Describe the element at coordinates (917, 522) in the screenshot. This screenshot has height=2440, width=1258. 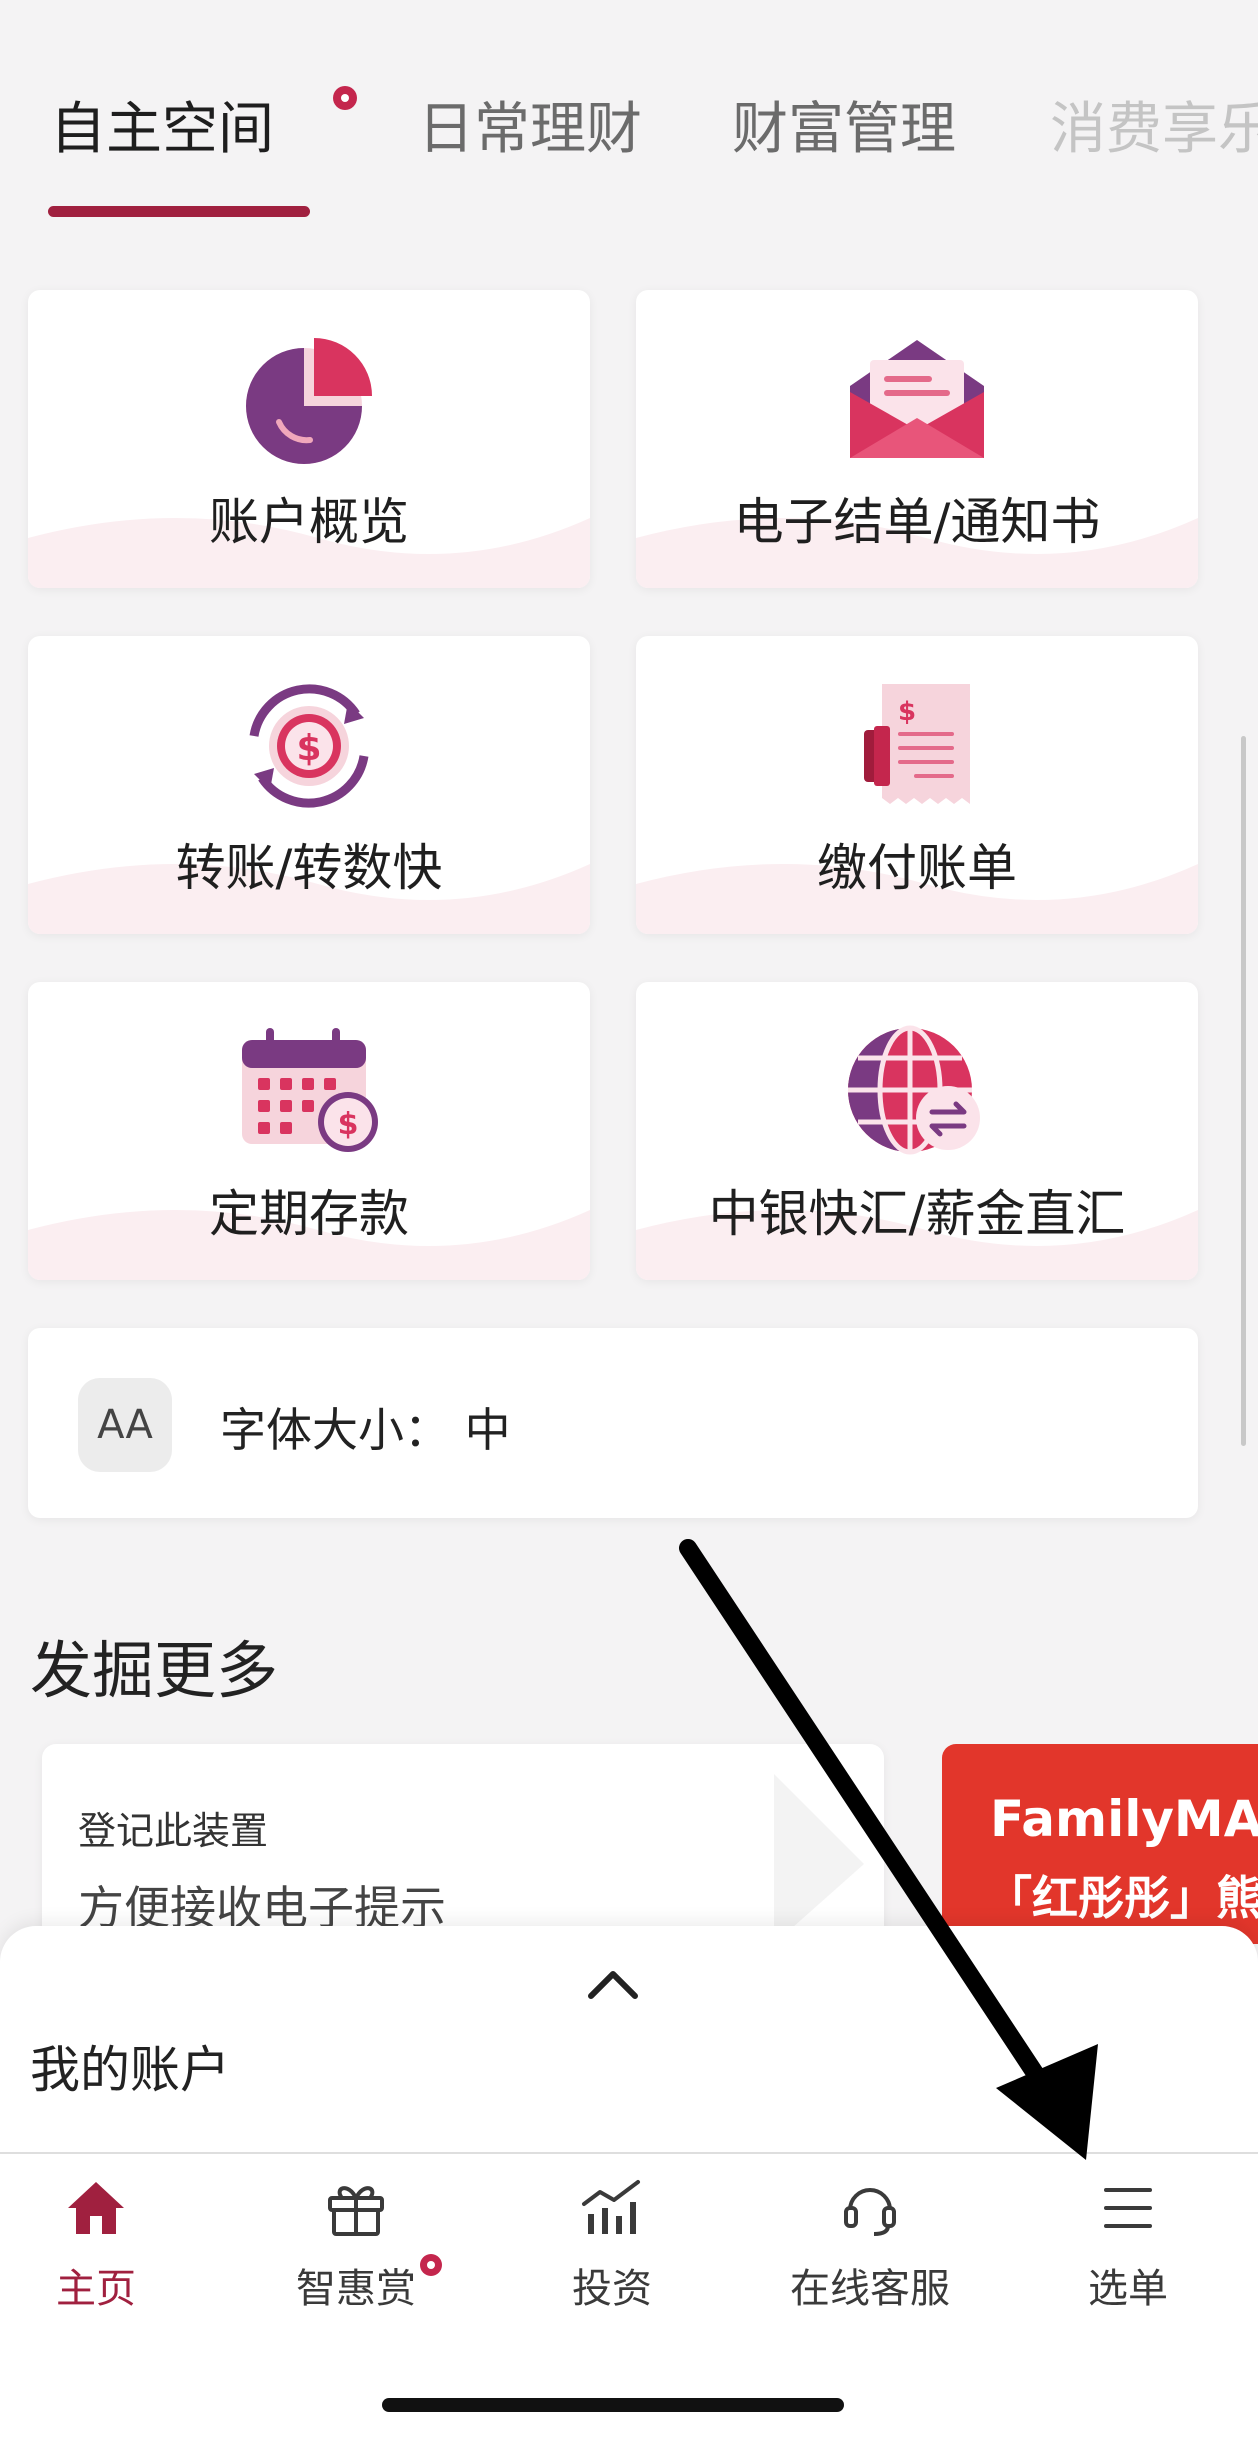
I see `tile-label: 电子结单/通知书` at that location.